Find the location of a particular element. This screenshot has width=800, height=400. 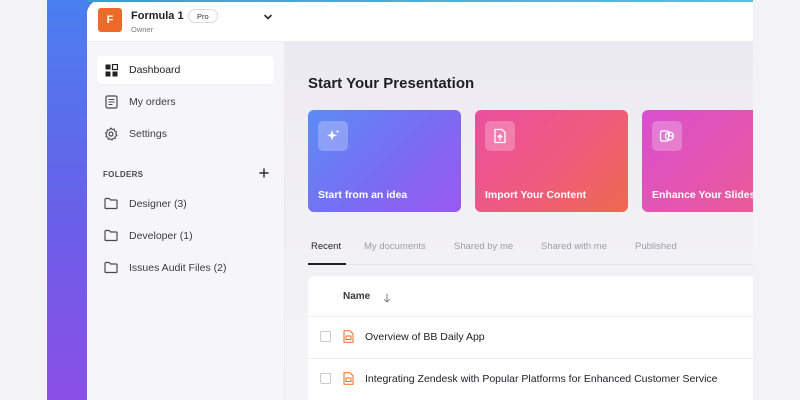

column-header-name: Name is located at coordinates (356, 296).